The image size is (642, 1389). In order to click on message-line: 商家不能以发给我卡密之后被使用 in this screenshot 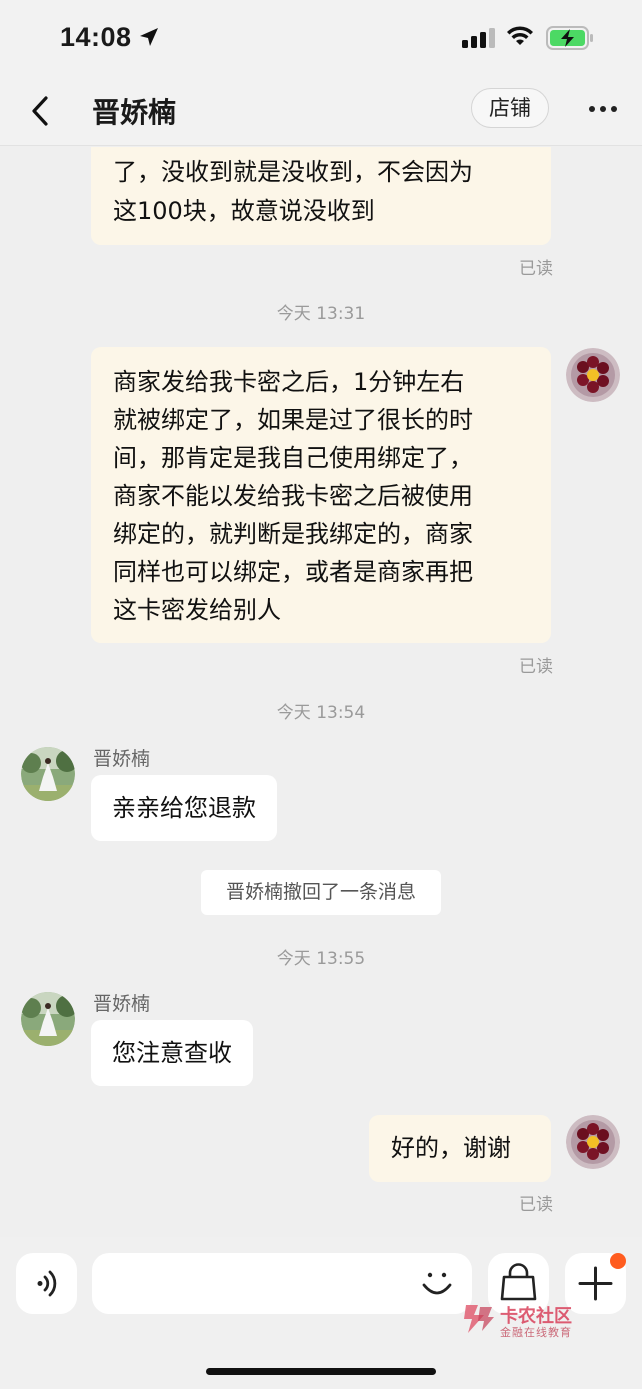, I will do `click(293, 496)`.